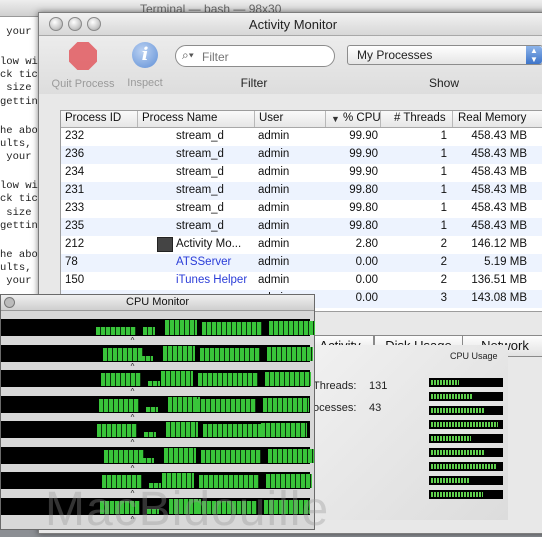 The image size is (542, 537). What do you see at coordinates (75, 244) in the screenshot?
I see `cell-pid: 212` at bounding box center [75, 244].